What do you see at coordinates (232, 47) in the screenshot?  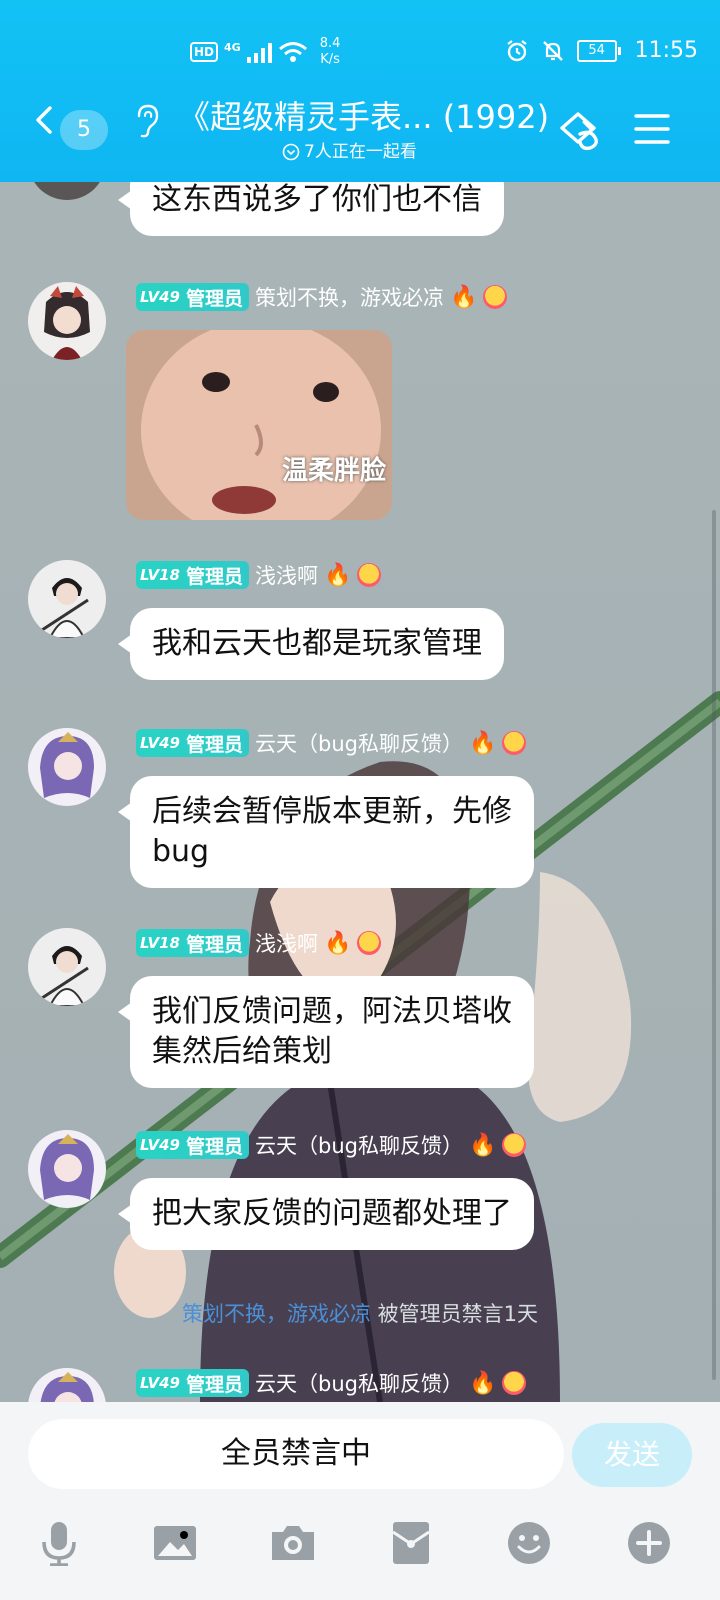 I see `network-type: 4G` at bounding box center [232, 47].